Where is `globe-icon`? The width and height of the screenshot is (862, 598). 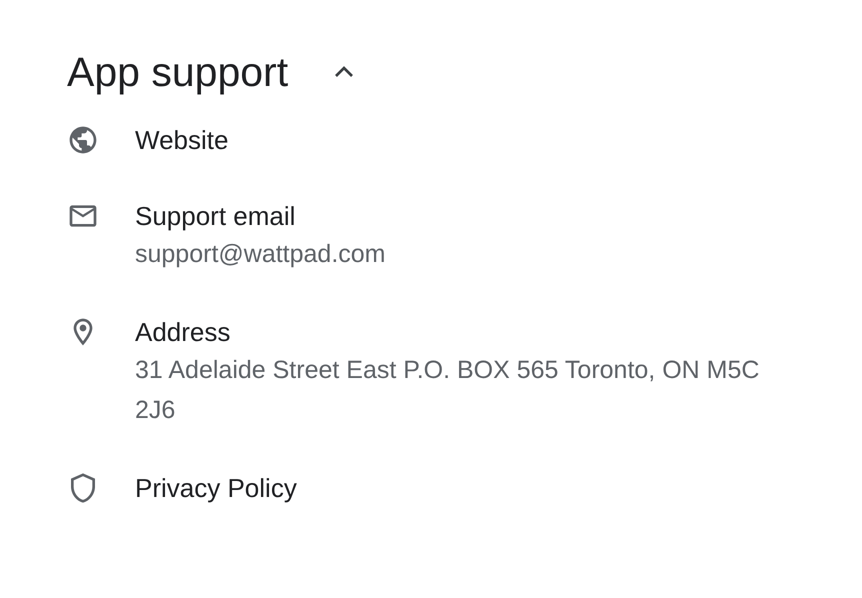
globe-icon is located at coordinates (83, 140).